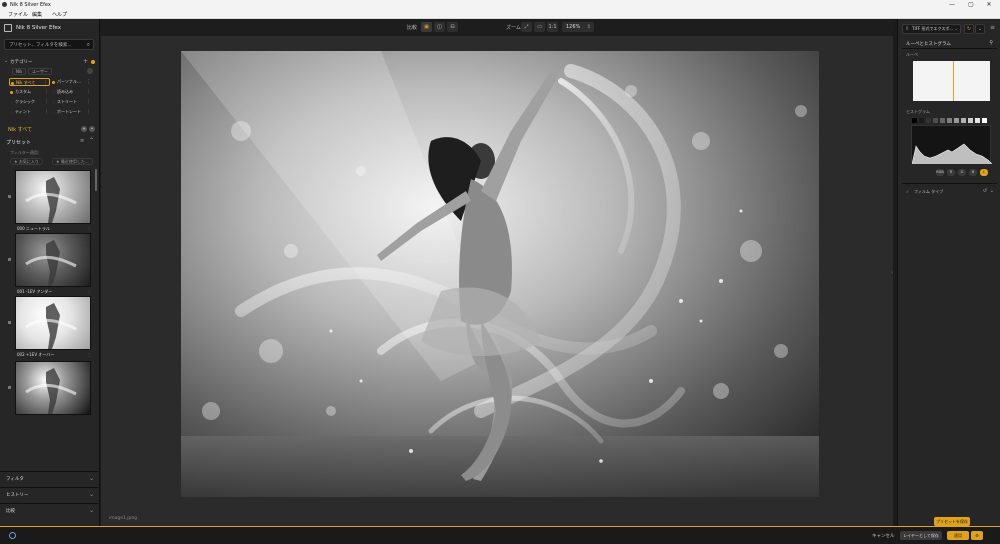 This screenshot has height=544, width=1000. What do you see at coordinates (883, 536) in the screenshot?
I see `cancel-button: キャンセル` at bounding box center [883, 536].